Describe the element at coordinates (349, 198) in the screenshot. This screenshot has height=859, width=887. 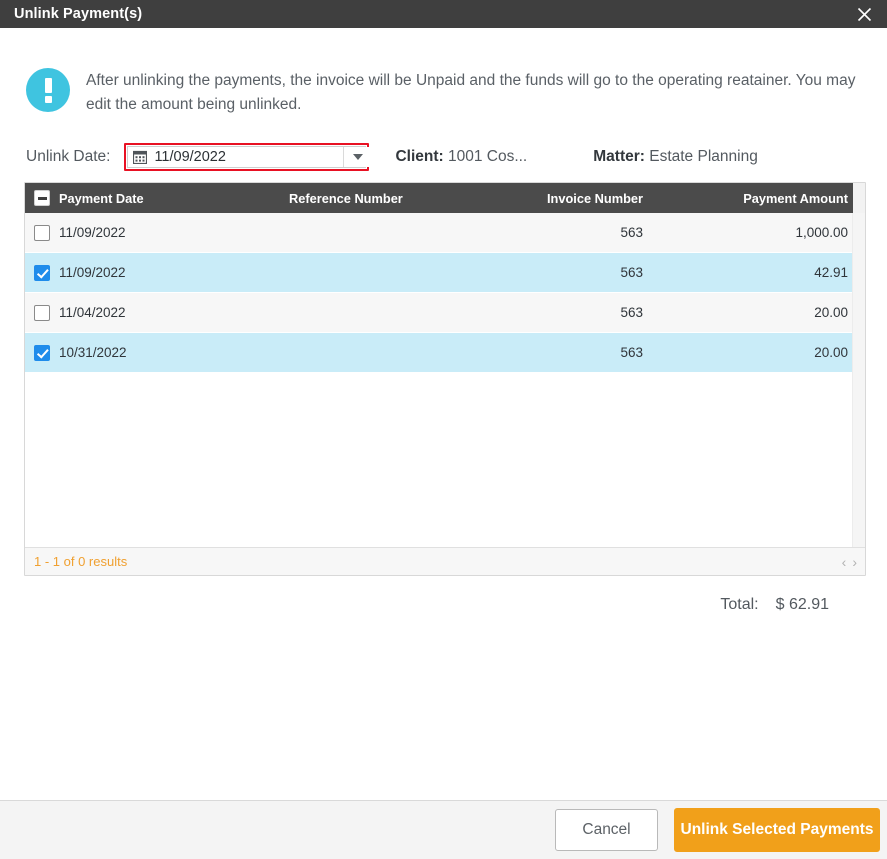
I see `column-header-reference-number: Reference Number` at that location.